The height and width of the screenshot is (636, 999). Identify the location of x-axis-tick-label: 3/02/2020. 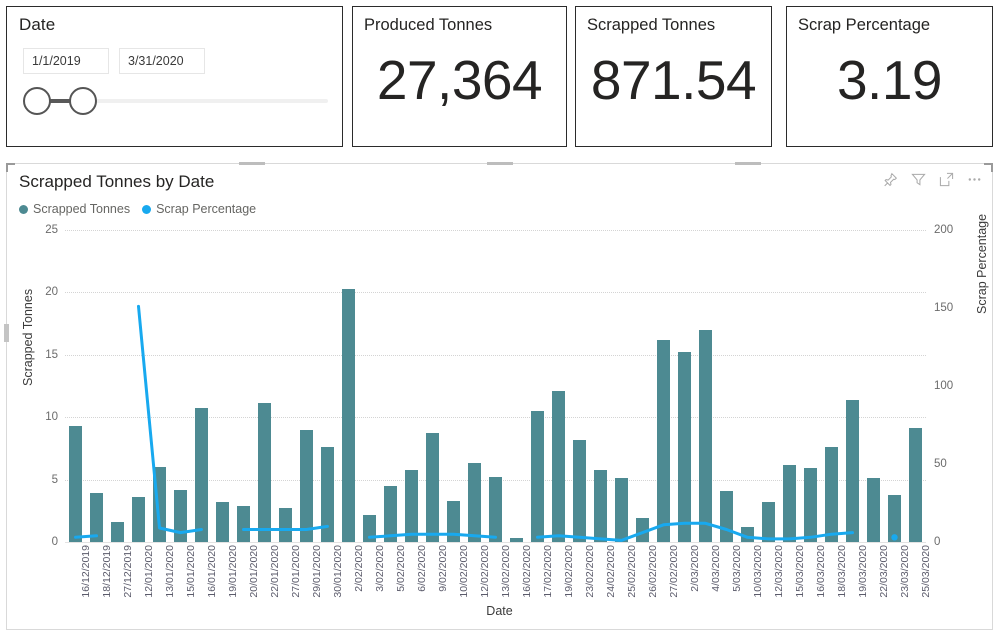
(379, 568).